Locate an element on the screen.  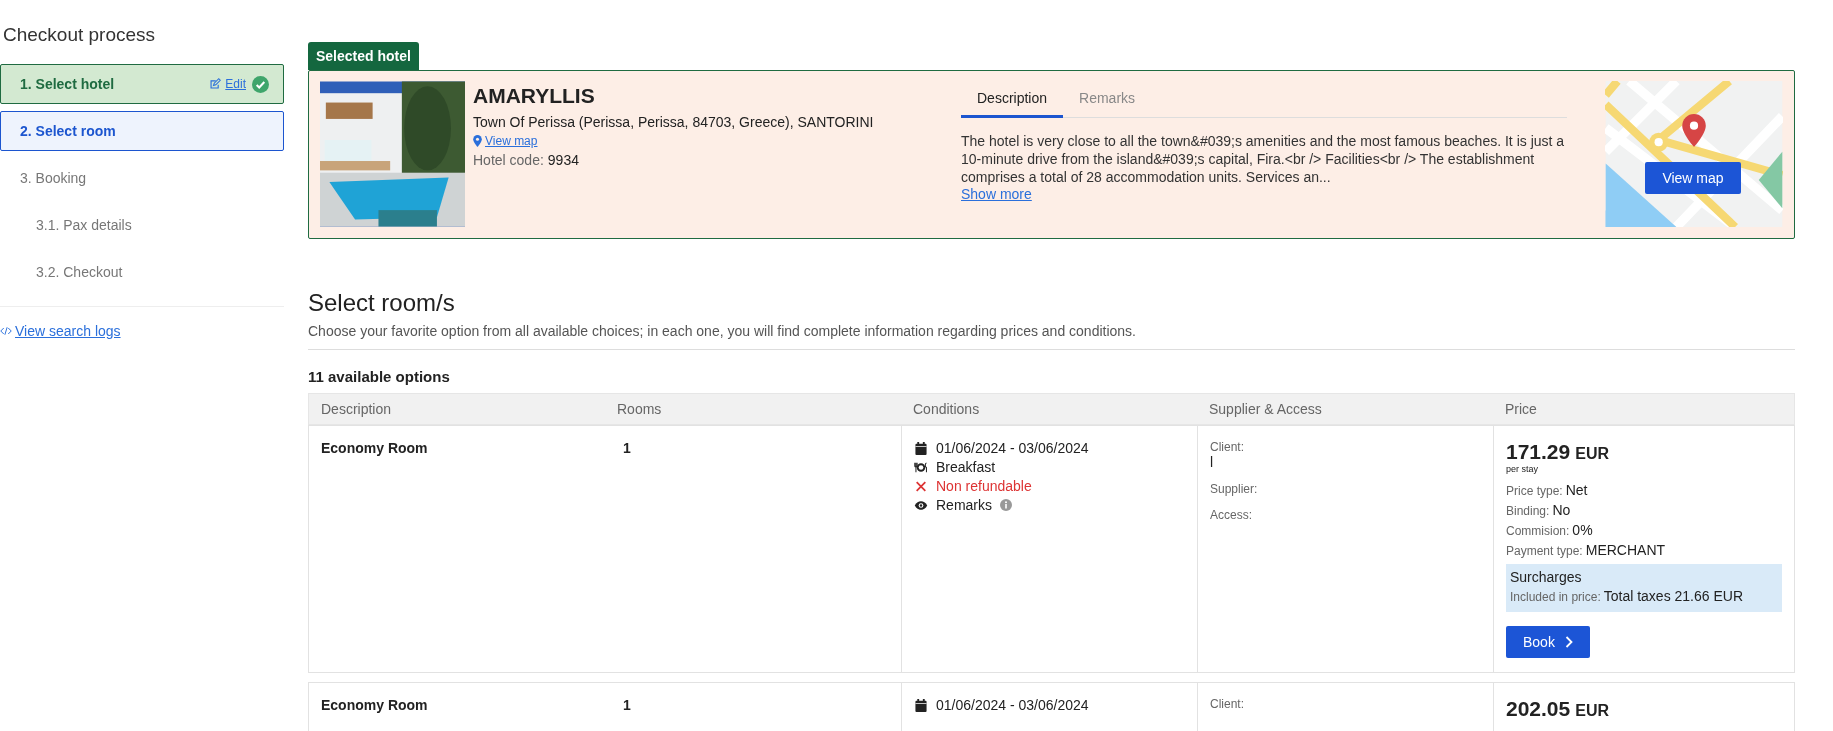
condition-text: Non refundable is located at coordinates (984, 486).